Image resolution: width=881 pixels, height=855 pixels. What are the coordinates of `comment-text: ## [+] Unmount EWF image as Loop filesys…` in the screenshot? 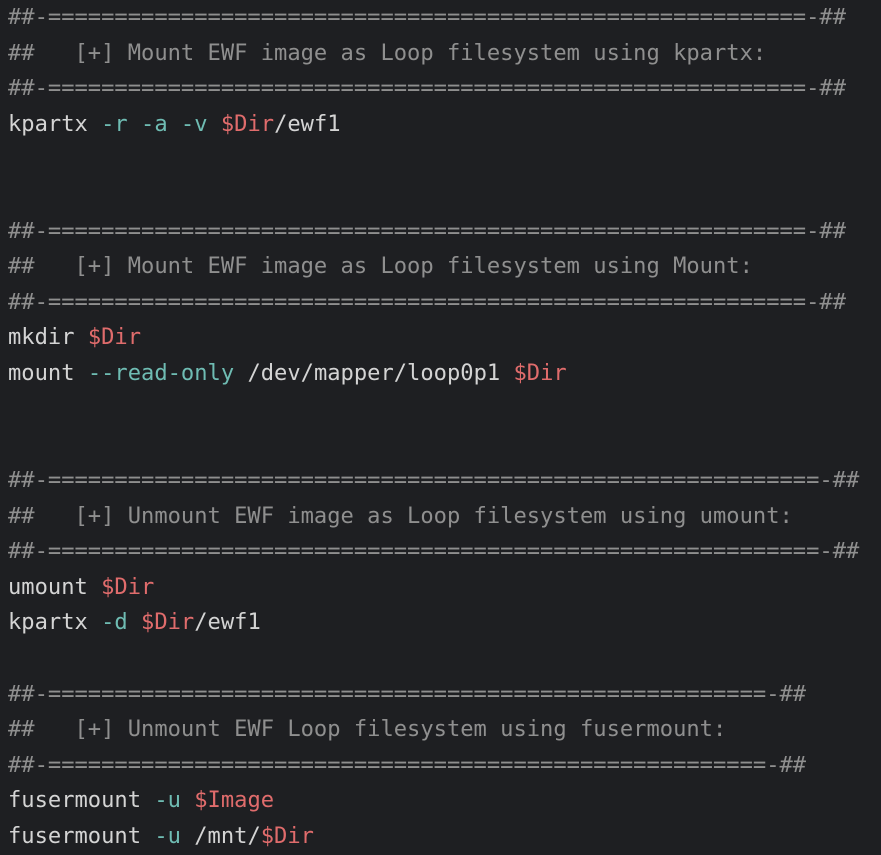 It's located at (400, 515).